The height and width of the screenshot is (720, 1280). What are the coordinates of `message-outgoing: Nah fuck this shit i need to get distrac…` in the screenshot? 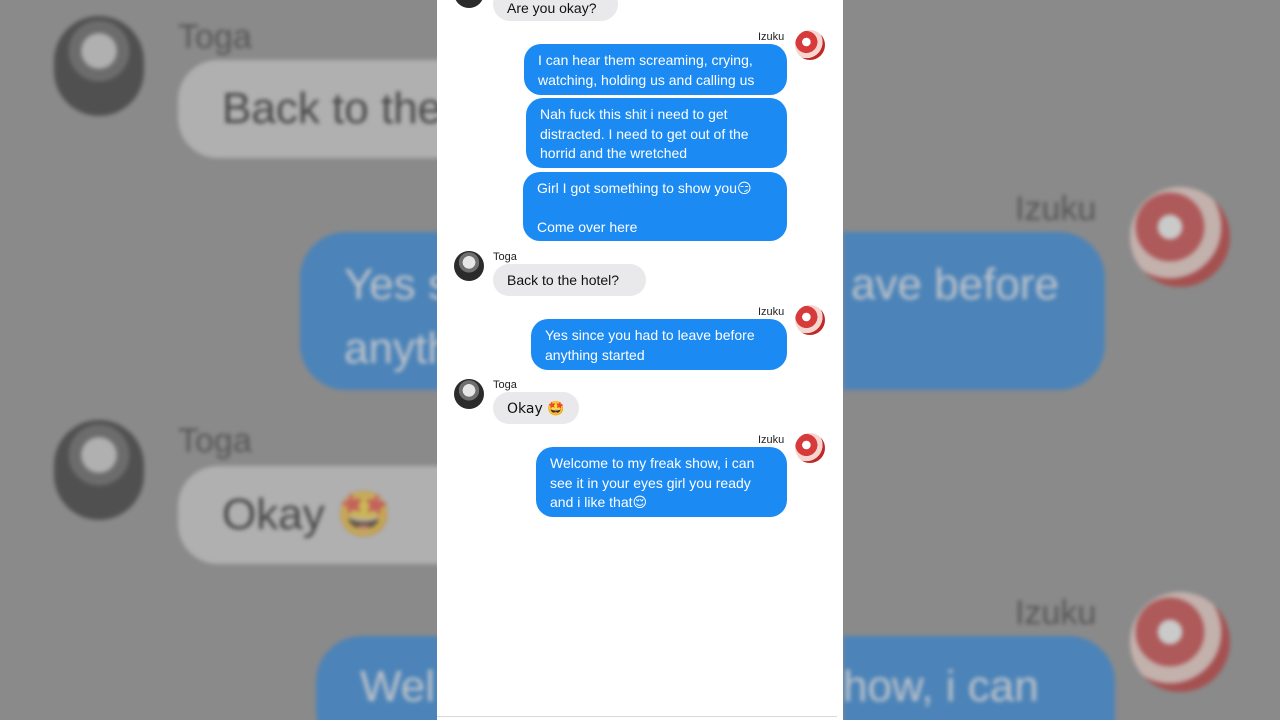 It's located at (656, 133).